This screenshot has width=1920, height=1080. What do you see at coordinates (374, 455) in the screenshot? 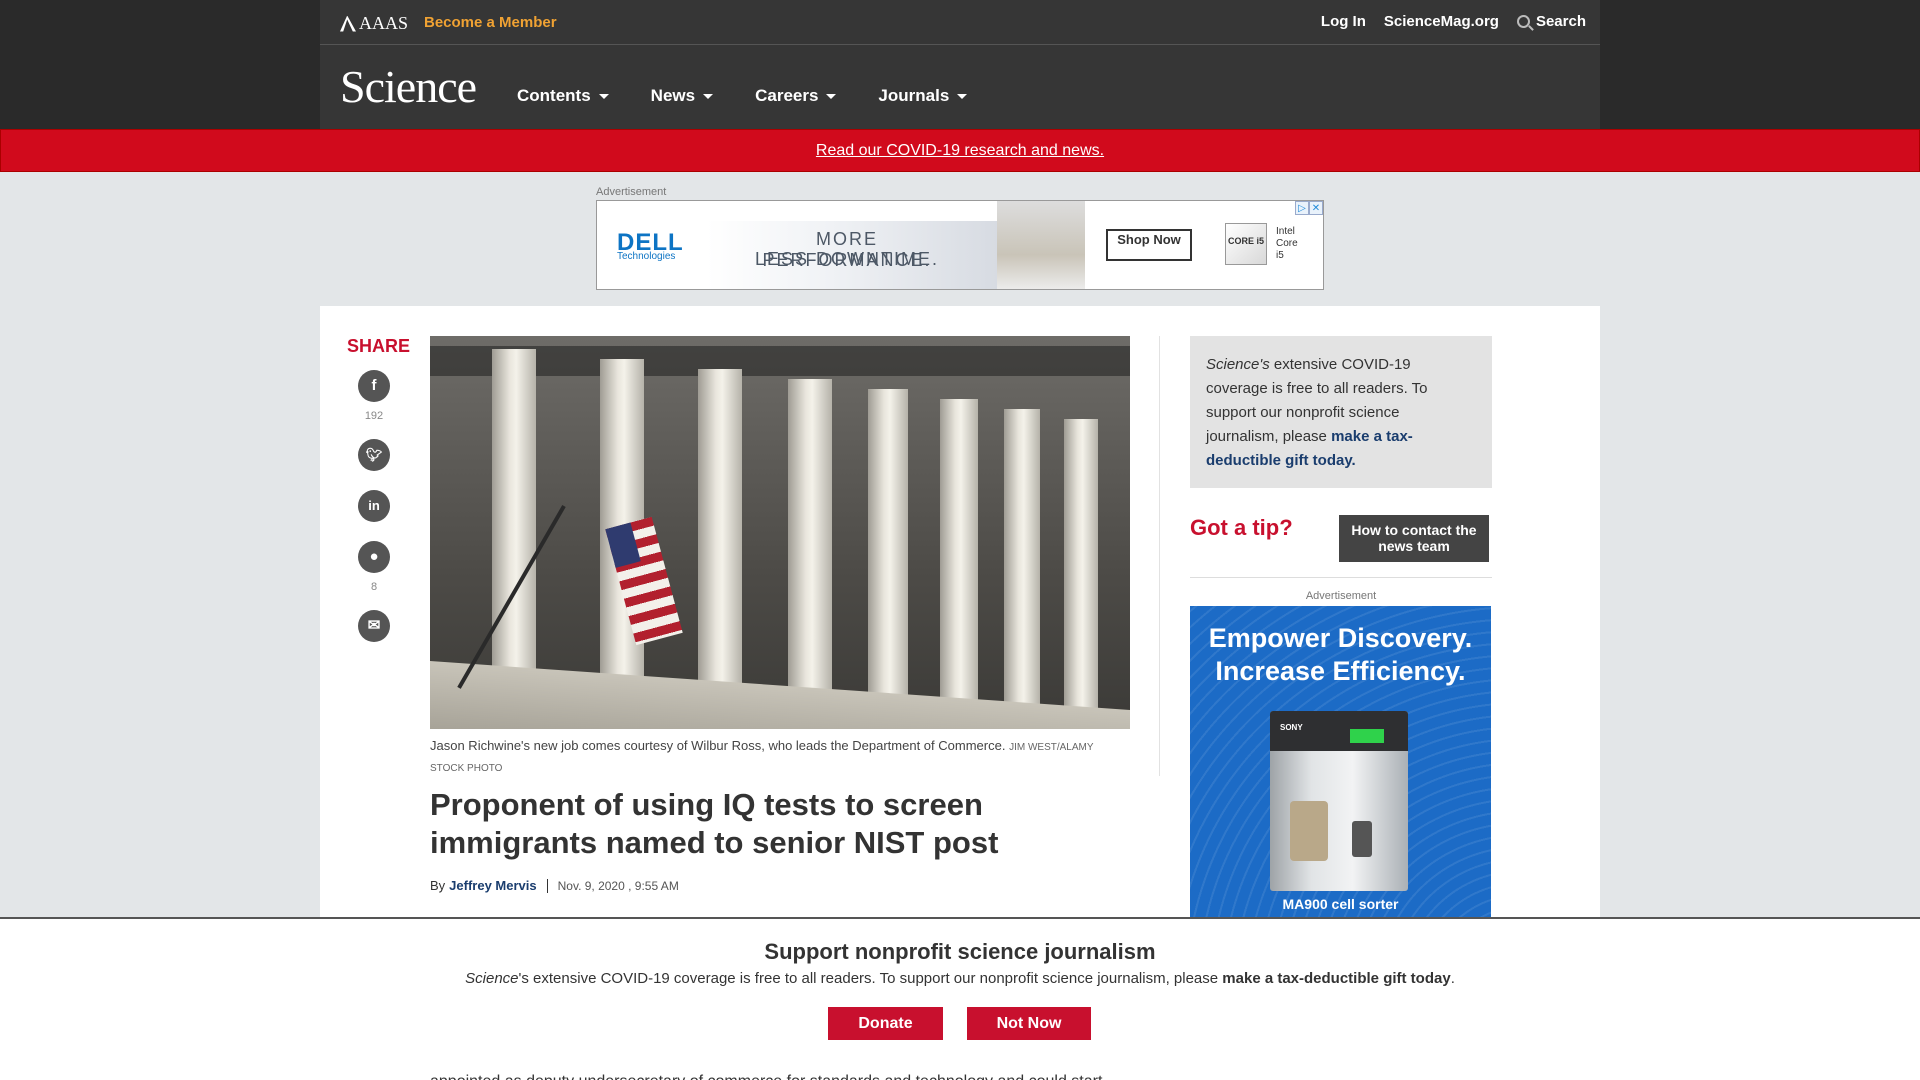
I see `twitter-icon: 🐦︎` at bounding box center [374, 455].